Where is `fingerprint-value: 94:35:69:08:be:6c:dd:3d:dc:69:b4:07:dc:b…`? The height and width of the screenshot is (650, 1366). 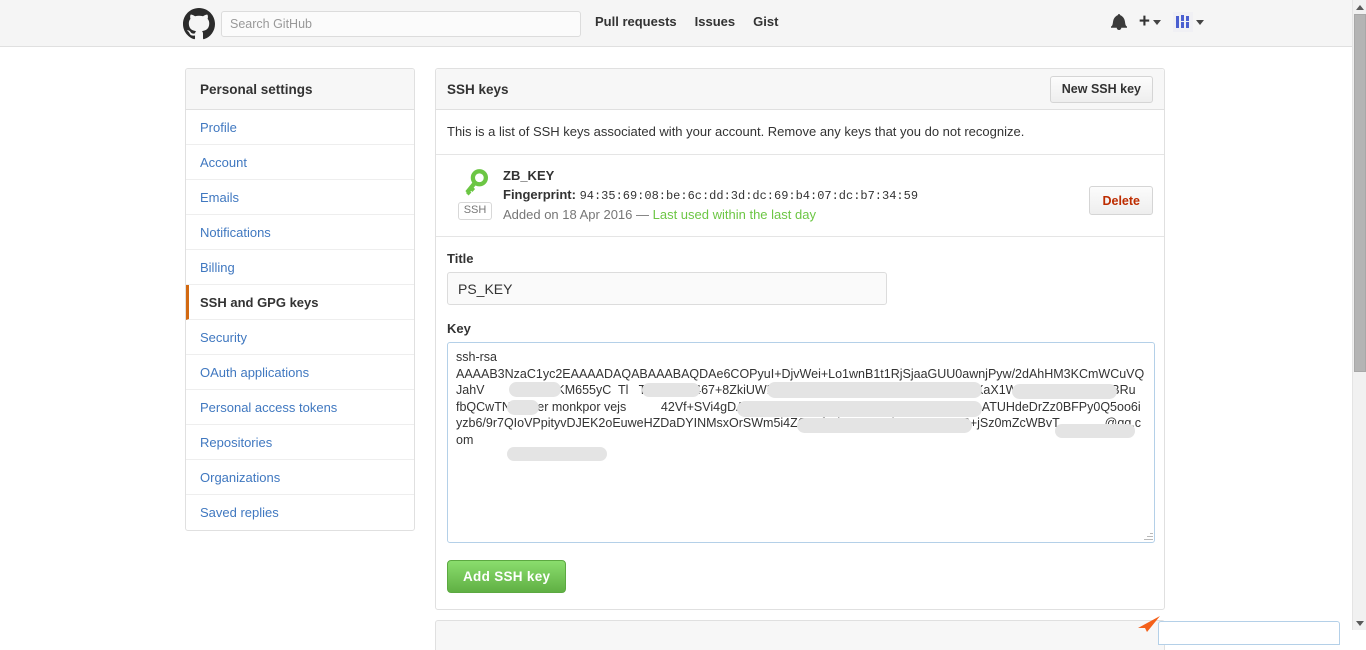 fingerprint-value: 94:35:69:08:be:6c:dd:3d:dc:69:b4:07:dc:b… is located at coordinates (749, 196).